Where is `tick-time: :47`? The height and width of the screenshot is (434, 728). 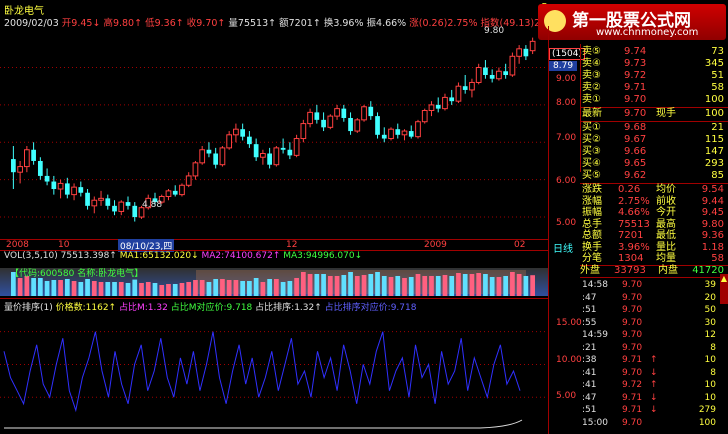
tick-time: :47 is located at coordinates (589, 297).